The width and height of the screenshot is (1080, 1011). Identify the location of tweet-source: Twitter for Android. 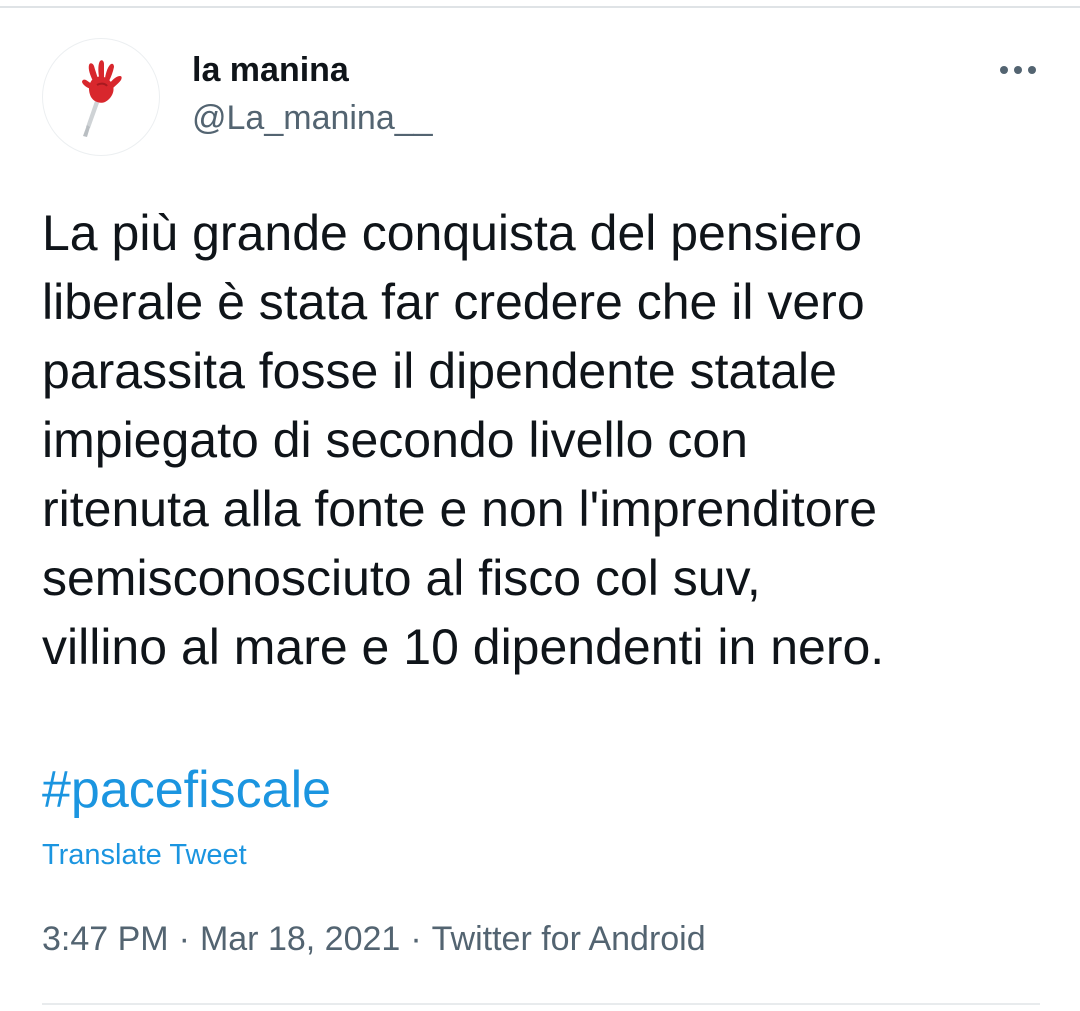
(569, 939).